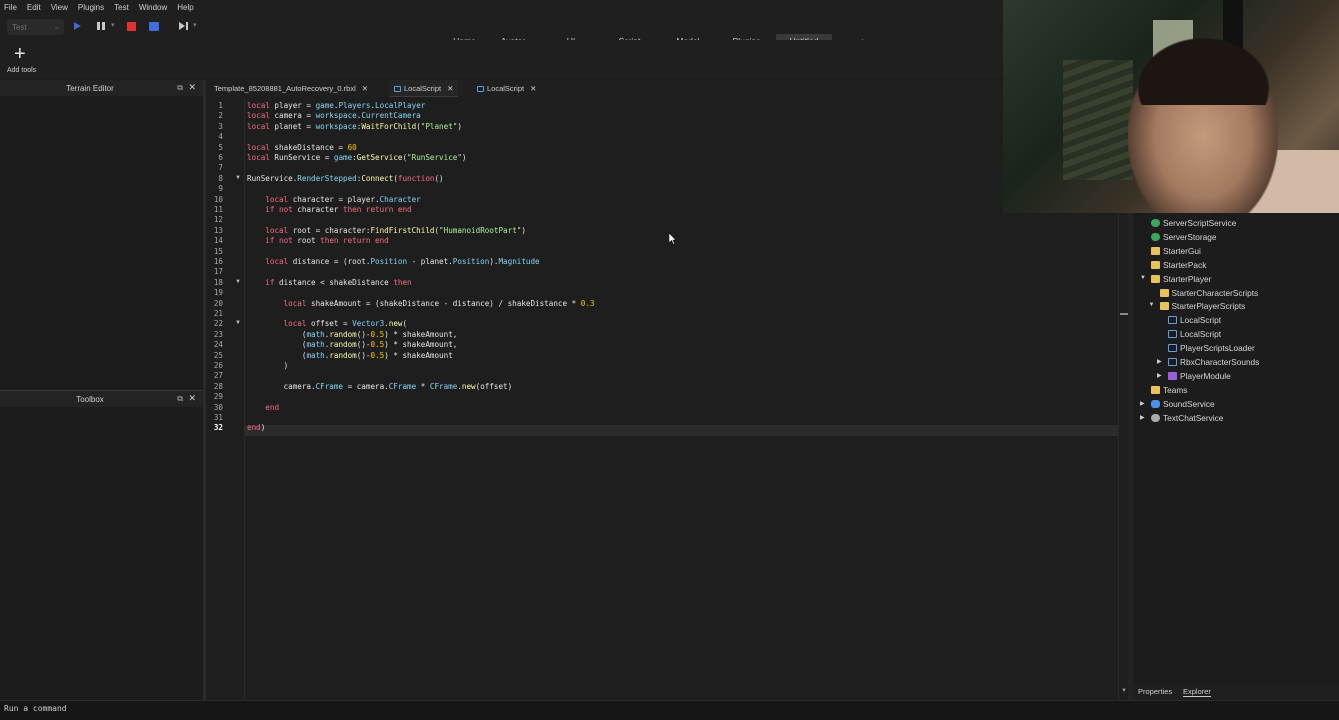 Image resolution: width=1339 pixels, height=720 pixels. What do you see at coordinates (1155, 250) in the screenshot?
I see `folder-icon` at bounding box center [1155, 250].